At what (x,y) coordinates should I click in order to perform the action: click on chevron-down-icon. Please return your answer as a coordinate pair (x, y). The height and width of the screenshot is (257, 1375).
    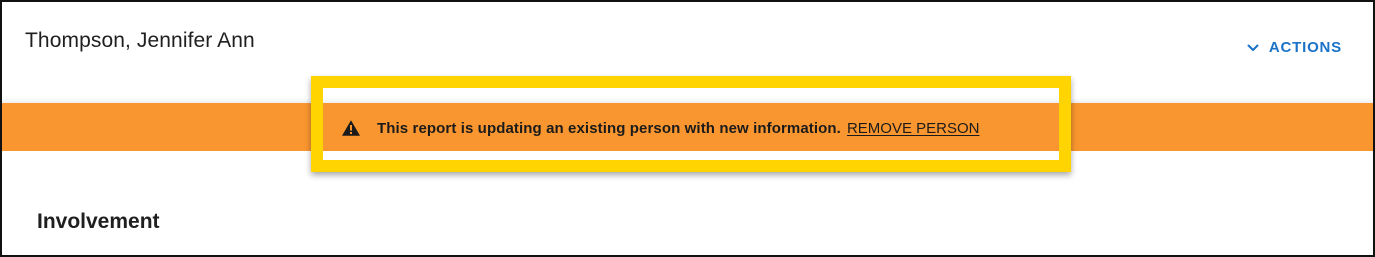
    Looking at the image, I should click on (1253, 48).